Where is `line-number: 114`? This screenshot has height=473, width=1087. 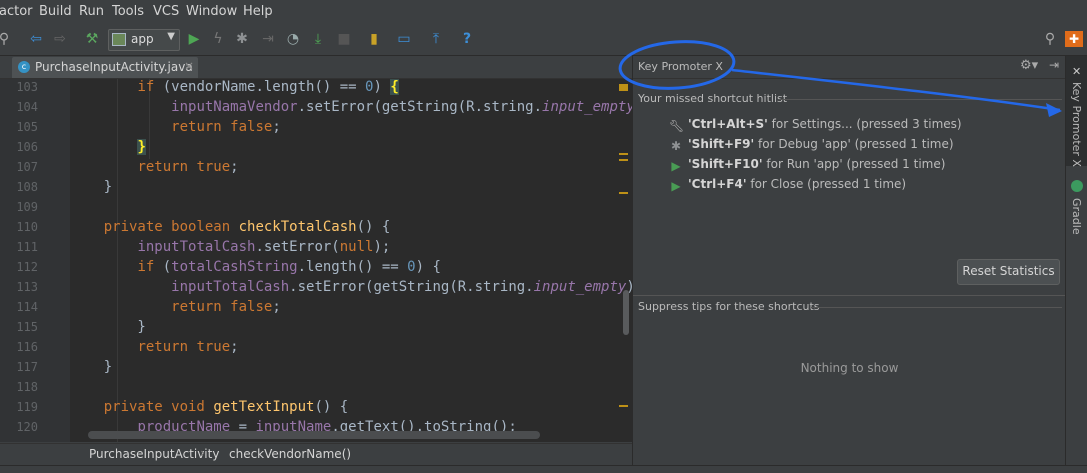 line-number: 114 is located at coordinates (27, 307).